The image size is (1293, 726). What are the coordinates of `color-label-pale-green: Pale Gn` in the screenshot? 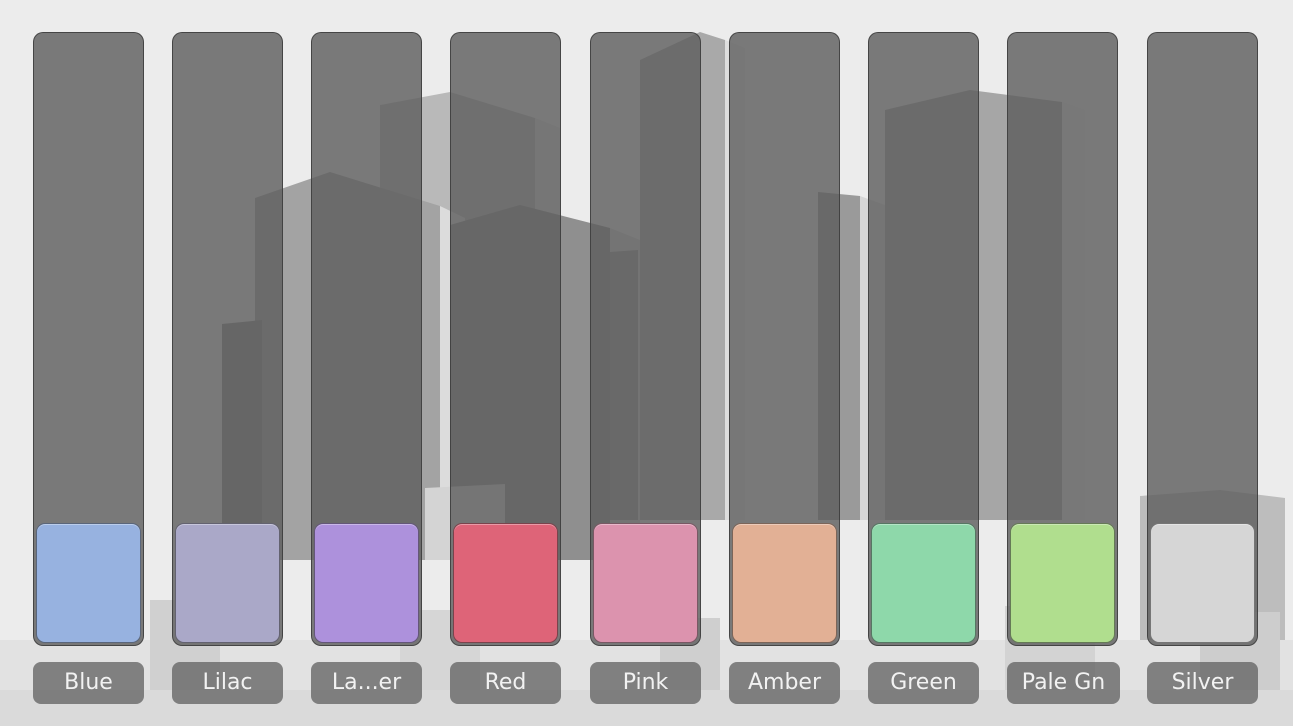 It's located at (1063, 683).